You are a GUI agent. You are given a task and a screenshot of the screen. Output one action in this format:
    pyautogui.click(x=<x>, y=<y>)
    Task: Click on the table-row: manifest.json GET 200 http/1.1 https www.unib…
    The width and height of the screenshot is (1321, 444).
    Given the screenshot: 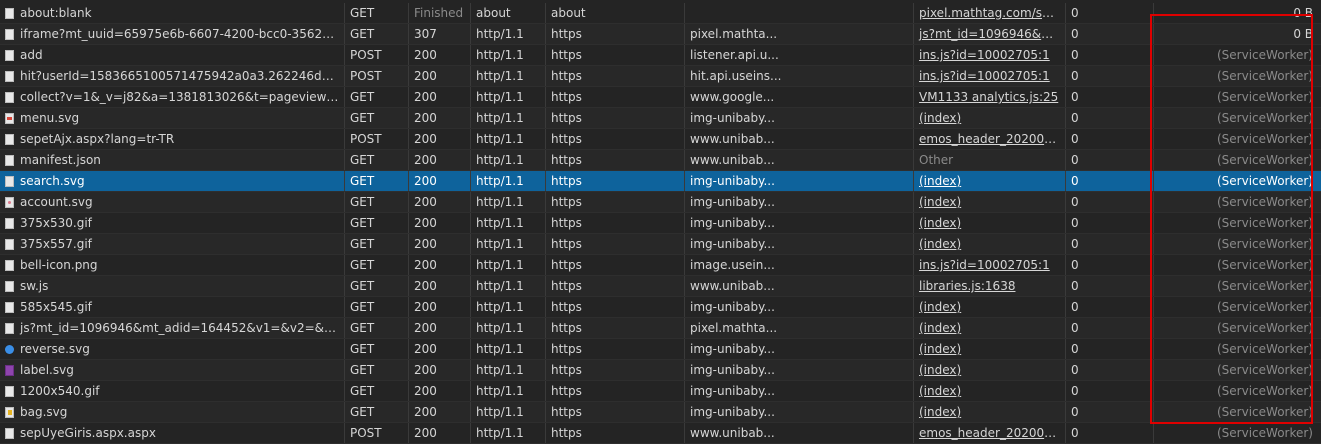 What is the action you would take?
    pyautogui.click(x=660, y=160)
    